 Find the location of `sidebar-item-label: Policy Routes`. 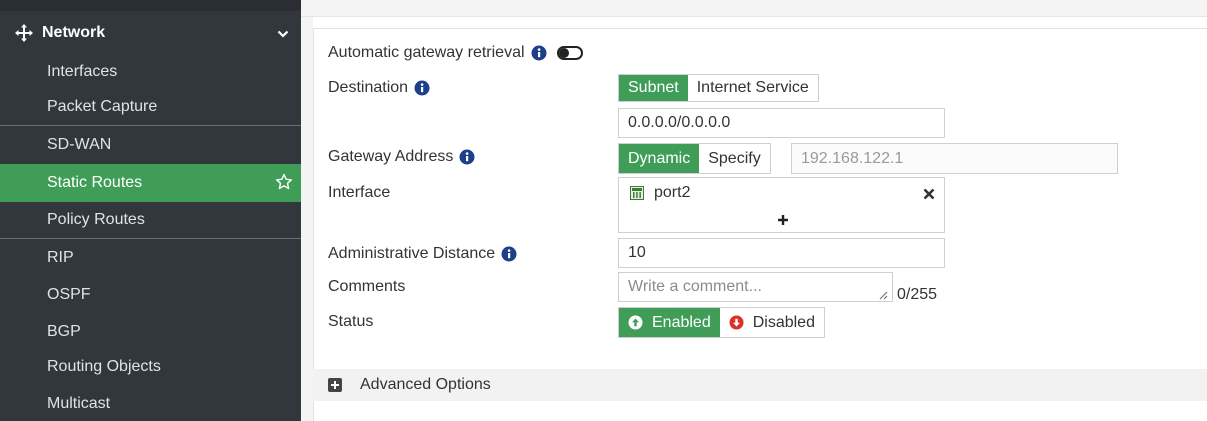

sidebar-item-label: Policy Routes is located at coordinates (96, 219).